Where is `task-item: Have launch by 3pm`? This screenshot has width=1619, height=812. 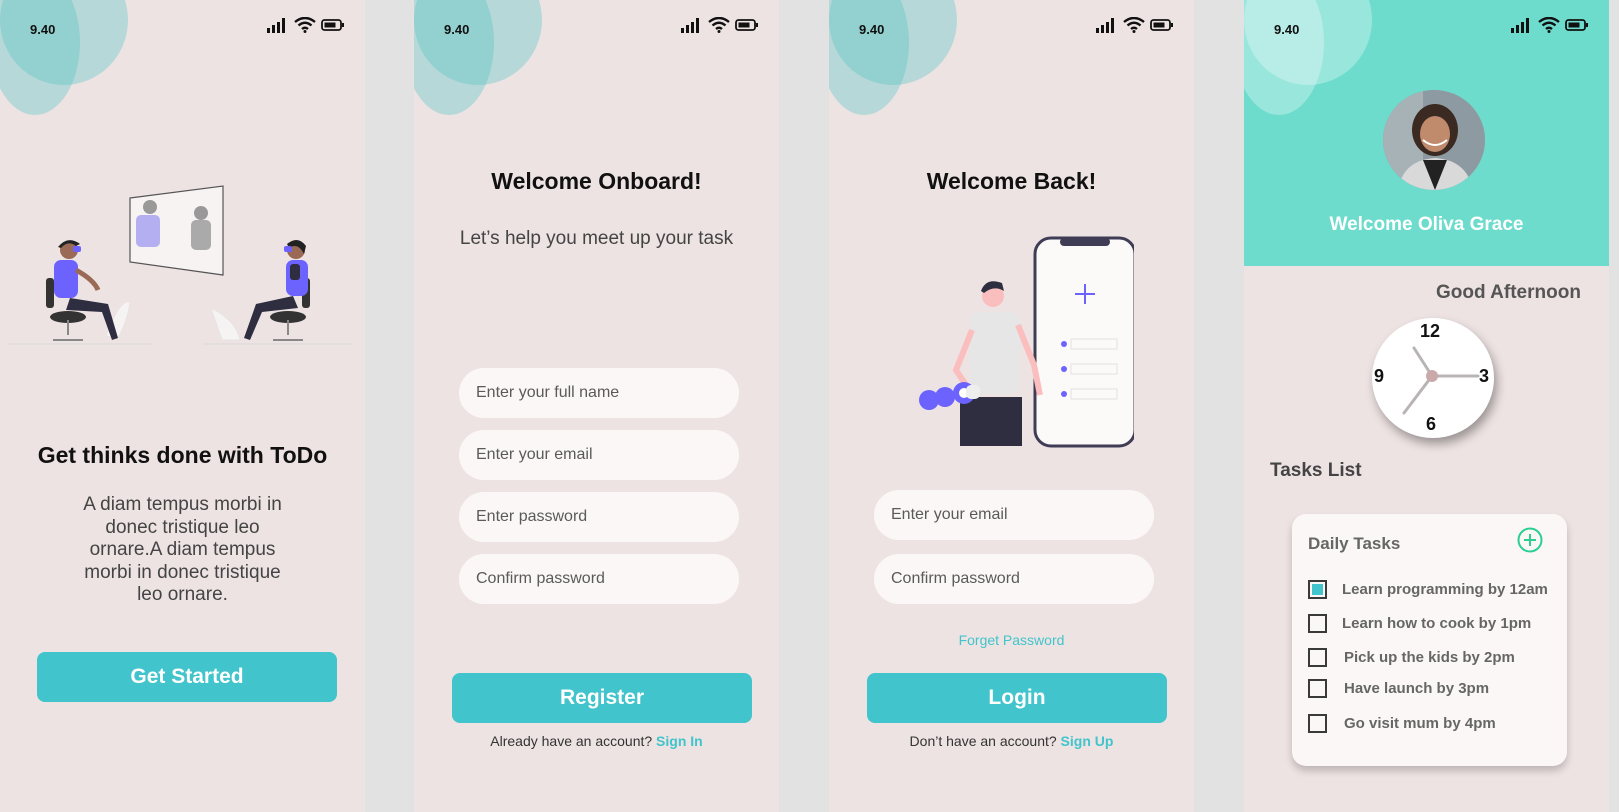 task-item: Have launch by 3pm is located at coordinates (1398, 688).